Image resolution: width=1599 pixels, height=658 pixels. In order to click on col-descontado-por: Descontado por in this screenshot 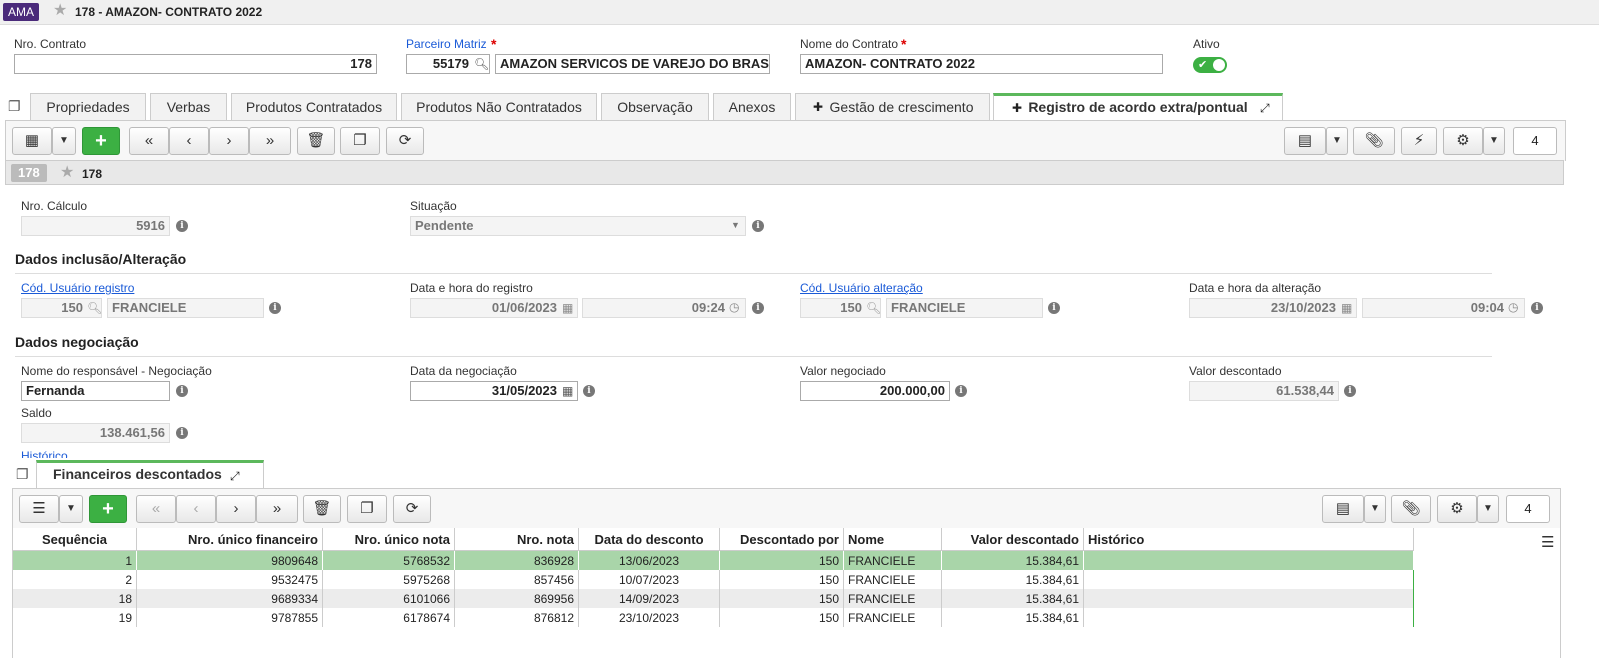, I will do `click(781, 539)`.